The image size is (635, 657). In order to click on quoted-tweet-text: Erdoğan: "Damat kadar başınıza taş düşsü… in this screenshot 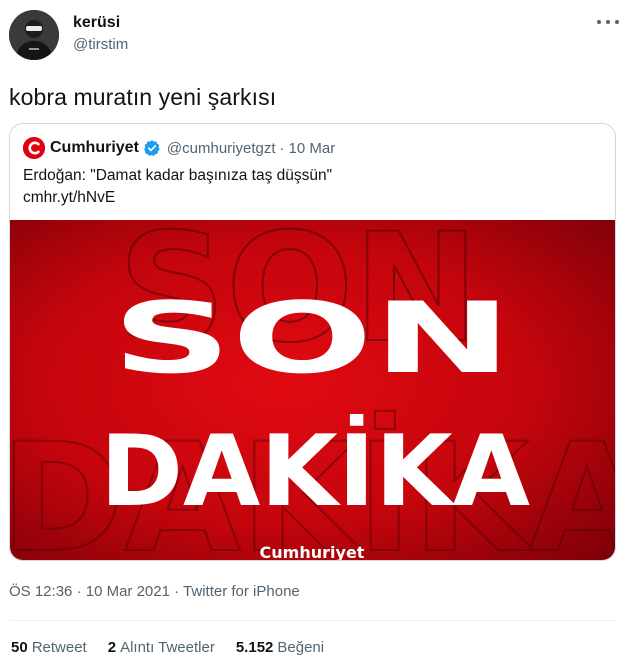, I will do `click(177, 187)`.